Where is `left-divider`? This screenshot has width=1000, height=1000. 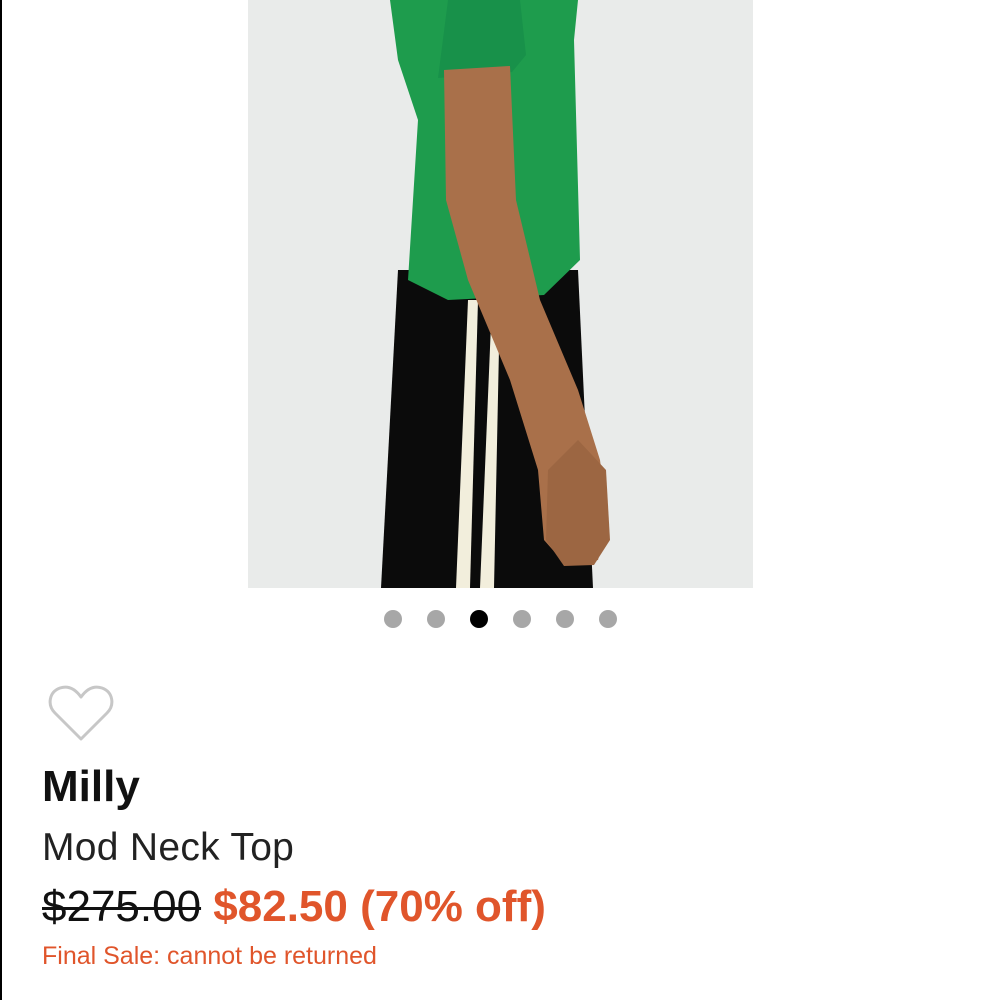
left-divider is located at coordinates (1, 500).